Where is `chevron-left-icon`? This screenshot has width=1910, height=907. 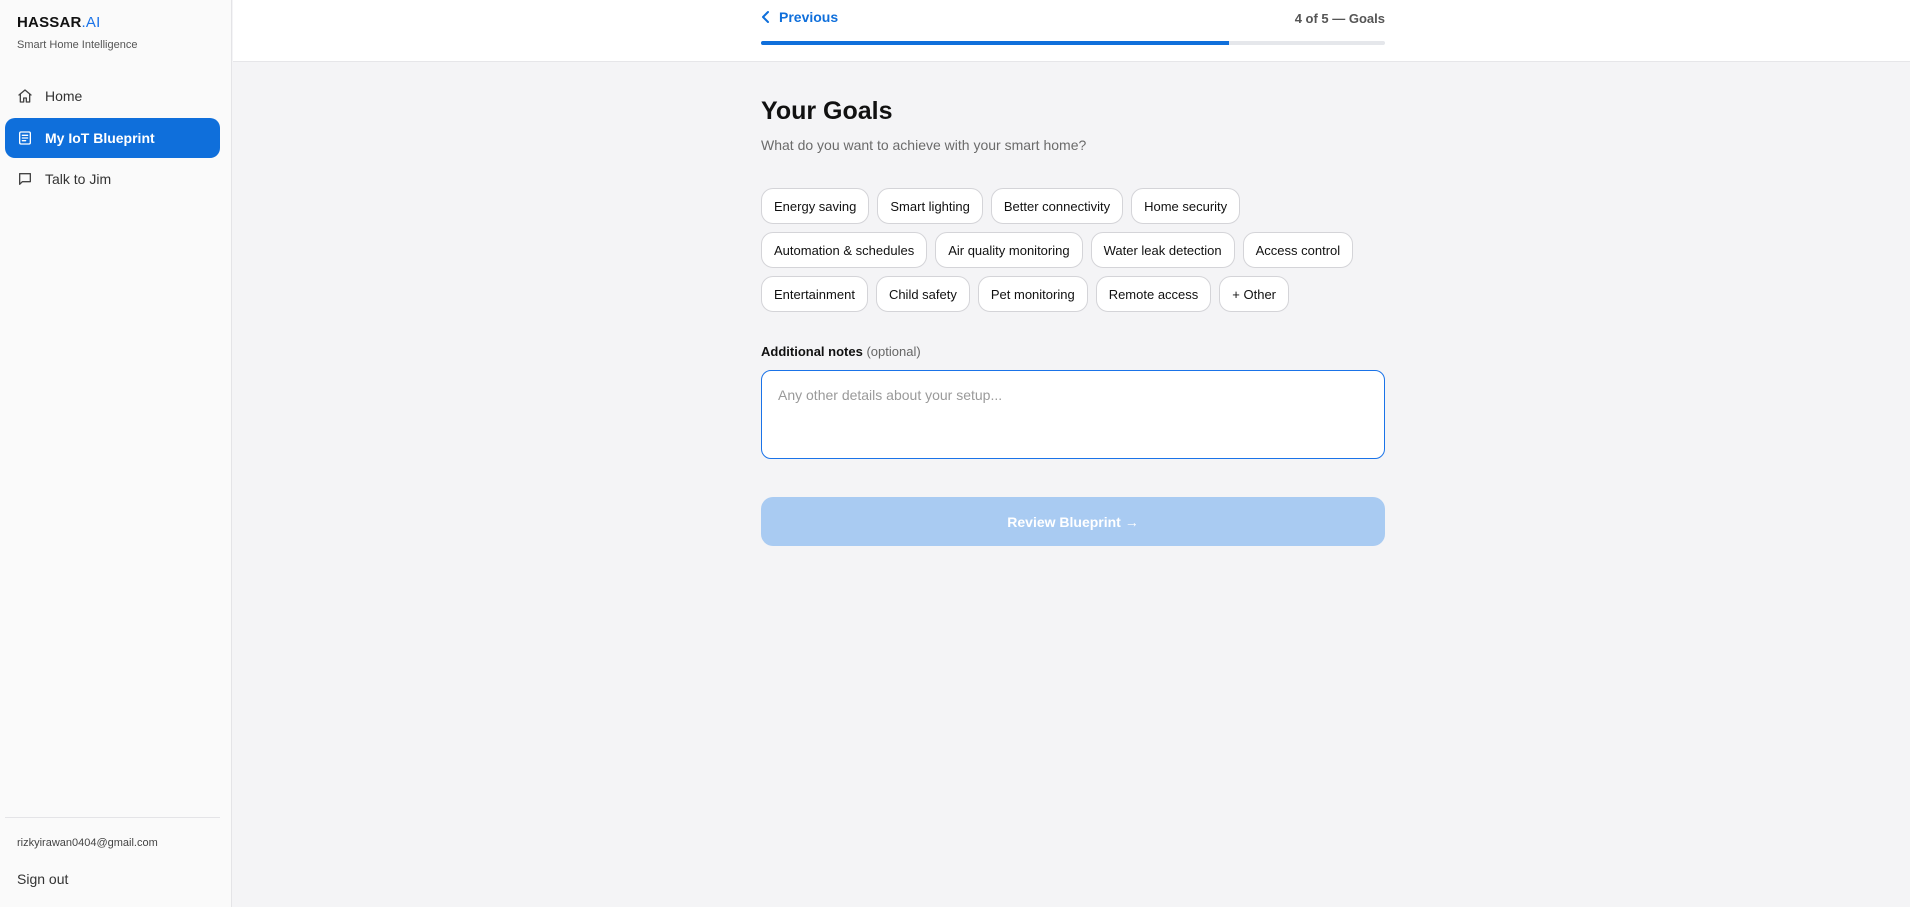
chevron-left-icon is located at coordinates (765, 17).